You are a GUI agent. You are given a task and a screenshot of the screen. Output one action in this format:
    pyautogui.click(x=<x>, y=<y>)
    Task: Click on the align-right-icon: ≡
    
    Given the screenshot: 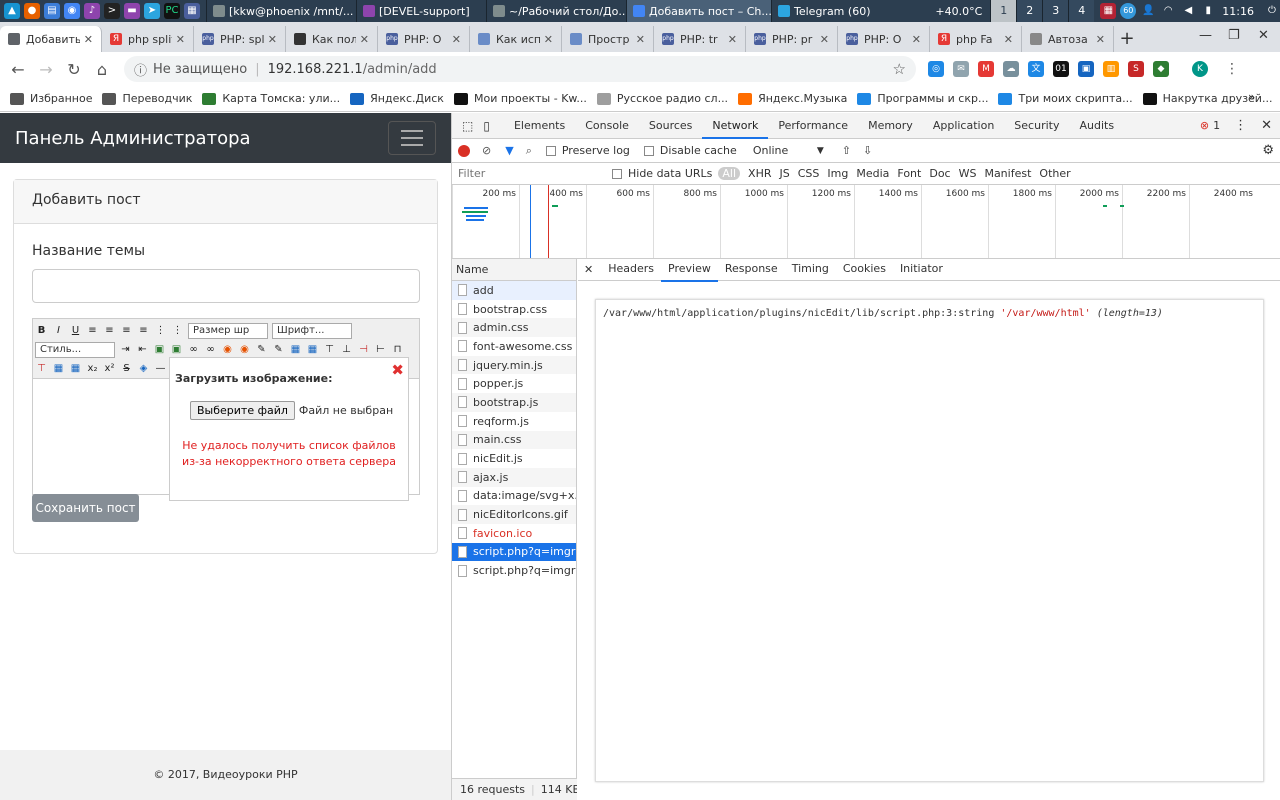 What is the action you would take?
    pyautogui.click(x=126, y=330)
    